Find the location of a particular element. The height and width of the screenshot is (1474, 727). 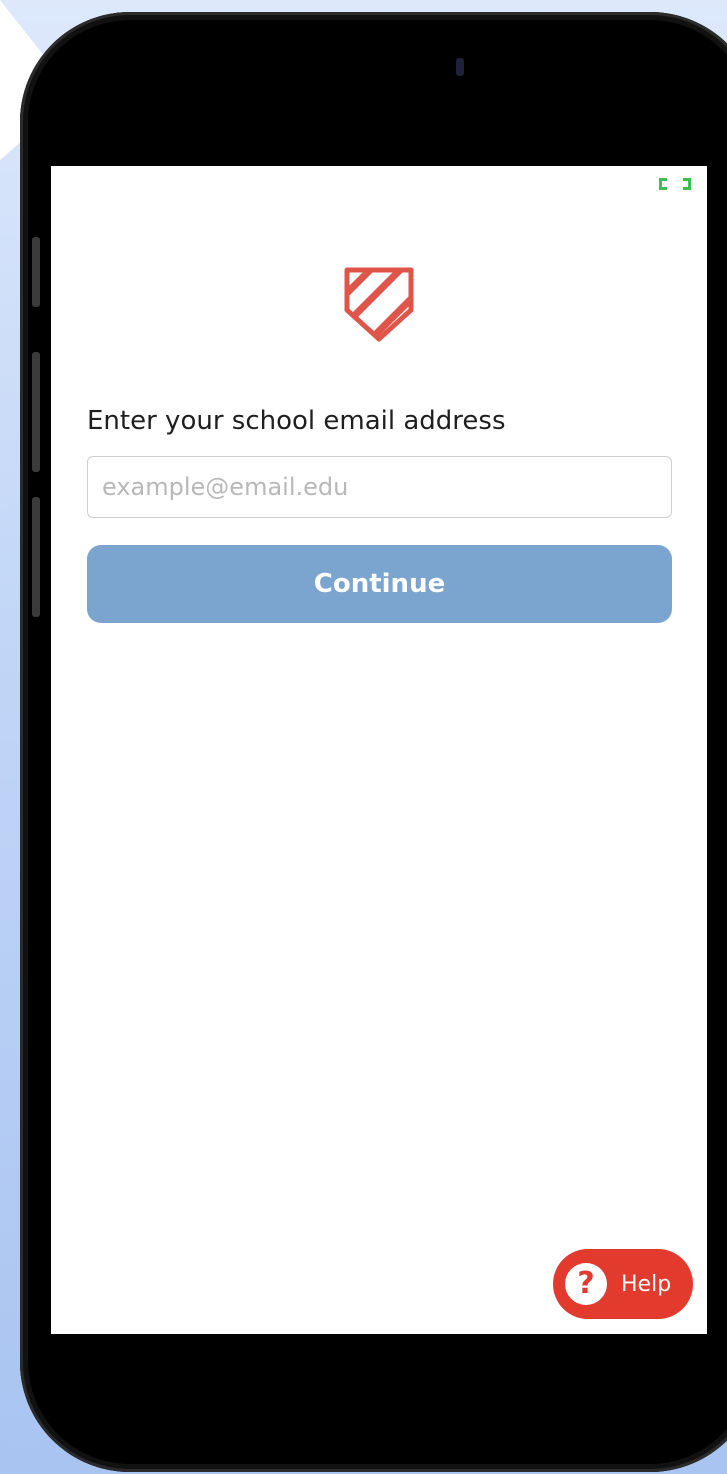

phone-volume-up-button is located at coordinates (36, 412).